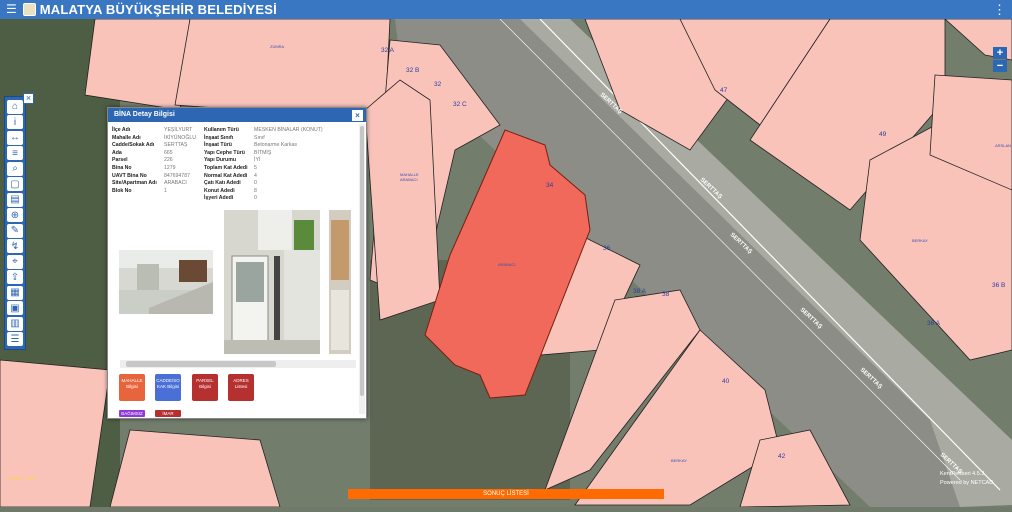  Describe the element at coordinates (15, 106) in the screenshot. I see `home-icon: ⌂` at that location.